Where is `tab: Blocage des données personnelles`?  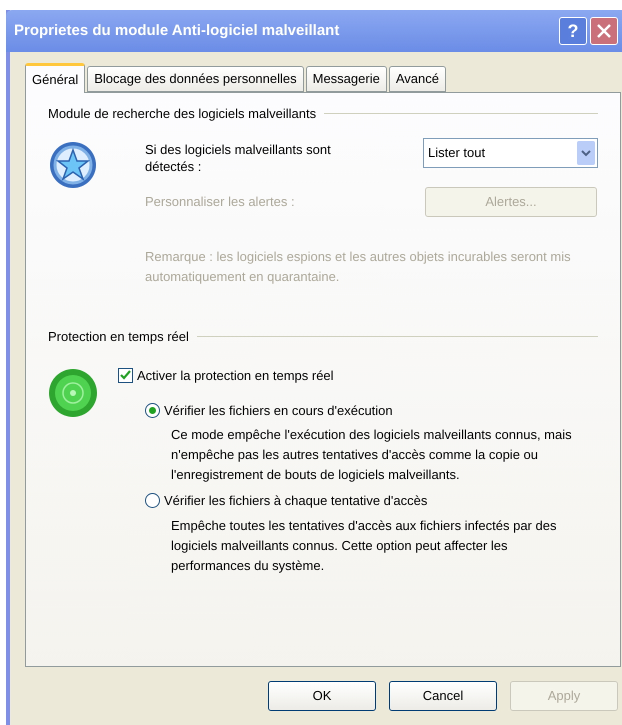 tab: Blocage des données personnelles is located at coordinates (195, 79).